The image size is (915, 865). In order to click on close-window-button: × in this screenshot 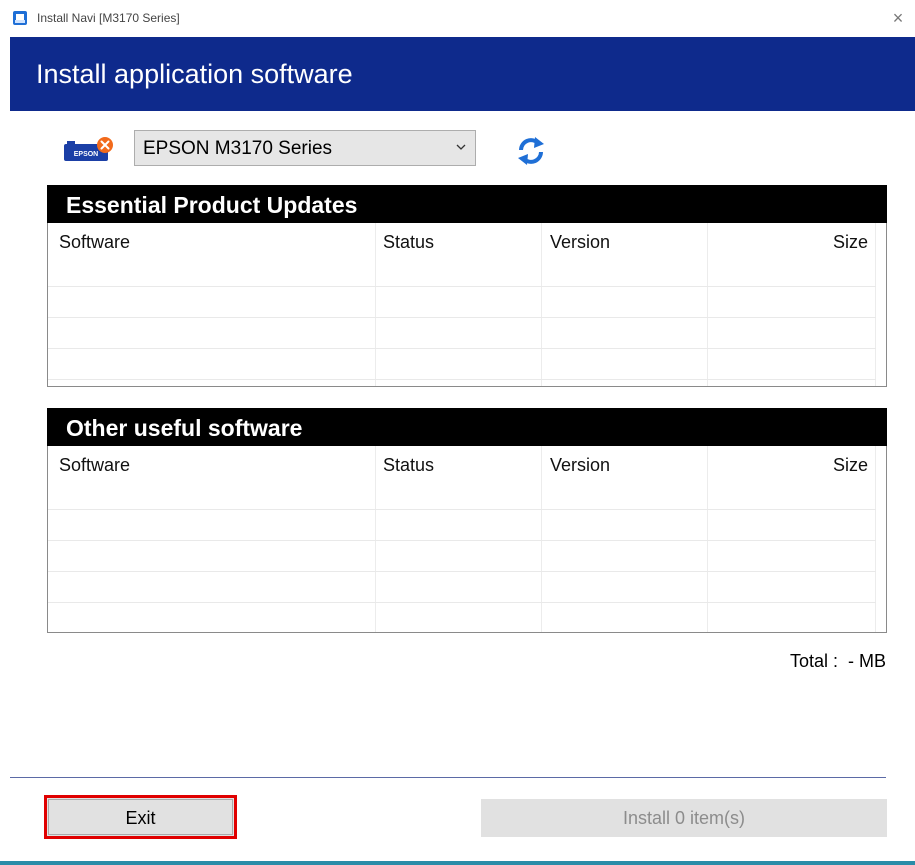, I will do `click(898, 18)`.